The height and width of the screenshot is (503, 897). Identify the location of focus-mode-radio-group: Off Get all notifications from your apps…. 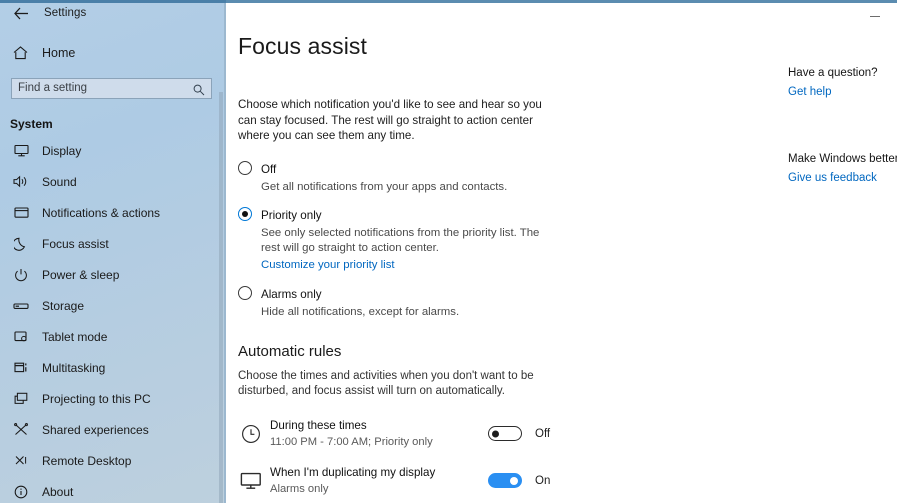
(403, 240).